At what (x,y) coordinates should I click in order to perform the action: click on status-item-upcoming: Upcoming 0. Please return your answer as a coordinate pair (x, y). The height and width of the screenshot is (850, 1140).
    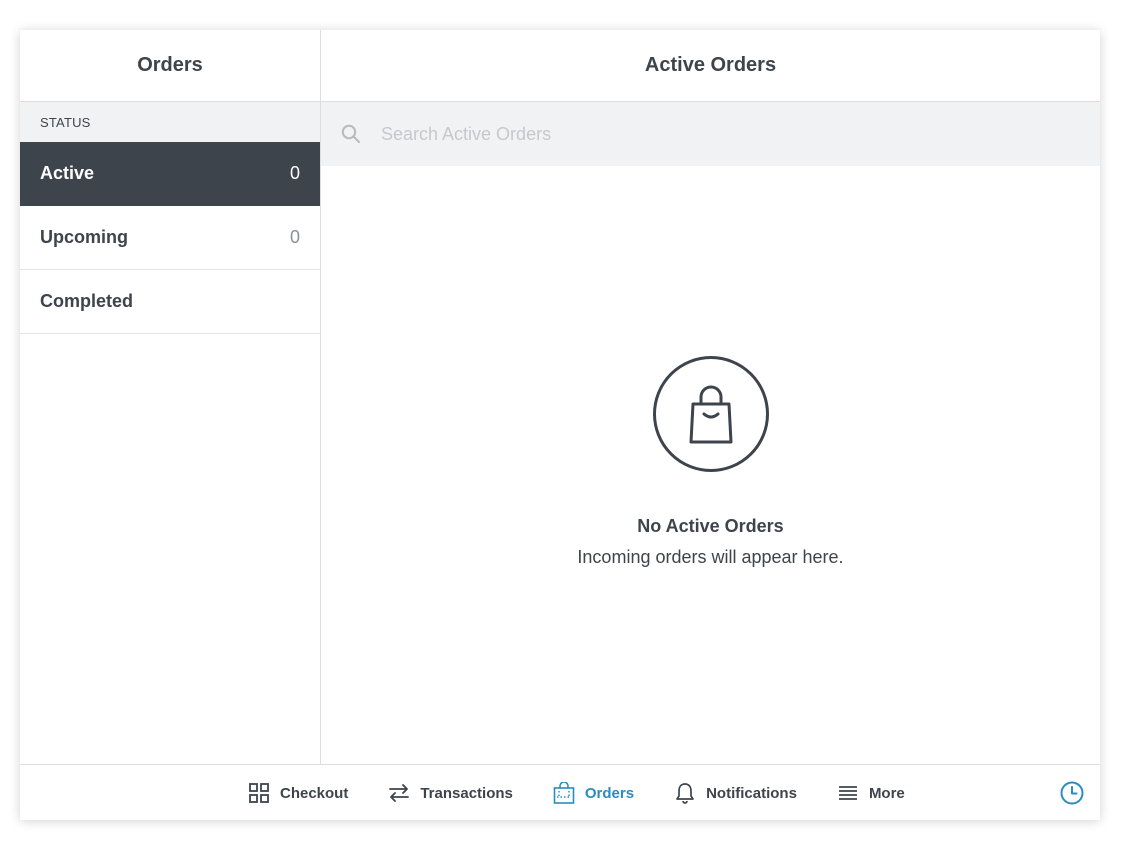
    Looking at the image, I should click on (170, 238).